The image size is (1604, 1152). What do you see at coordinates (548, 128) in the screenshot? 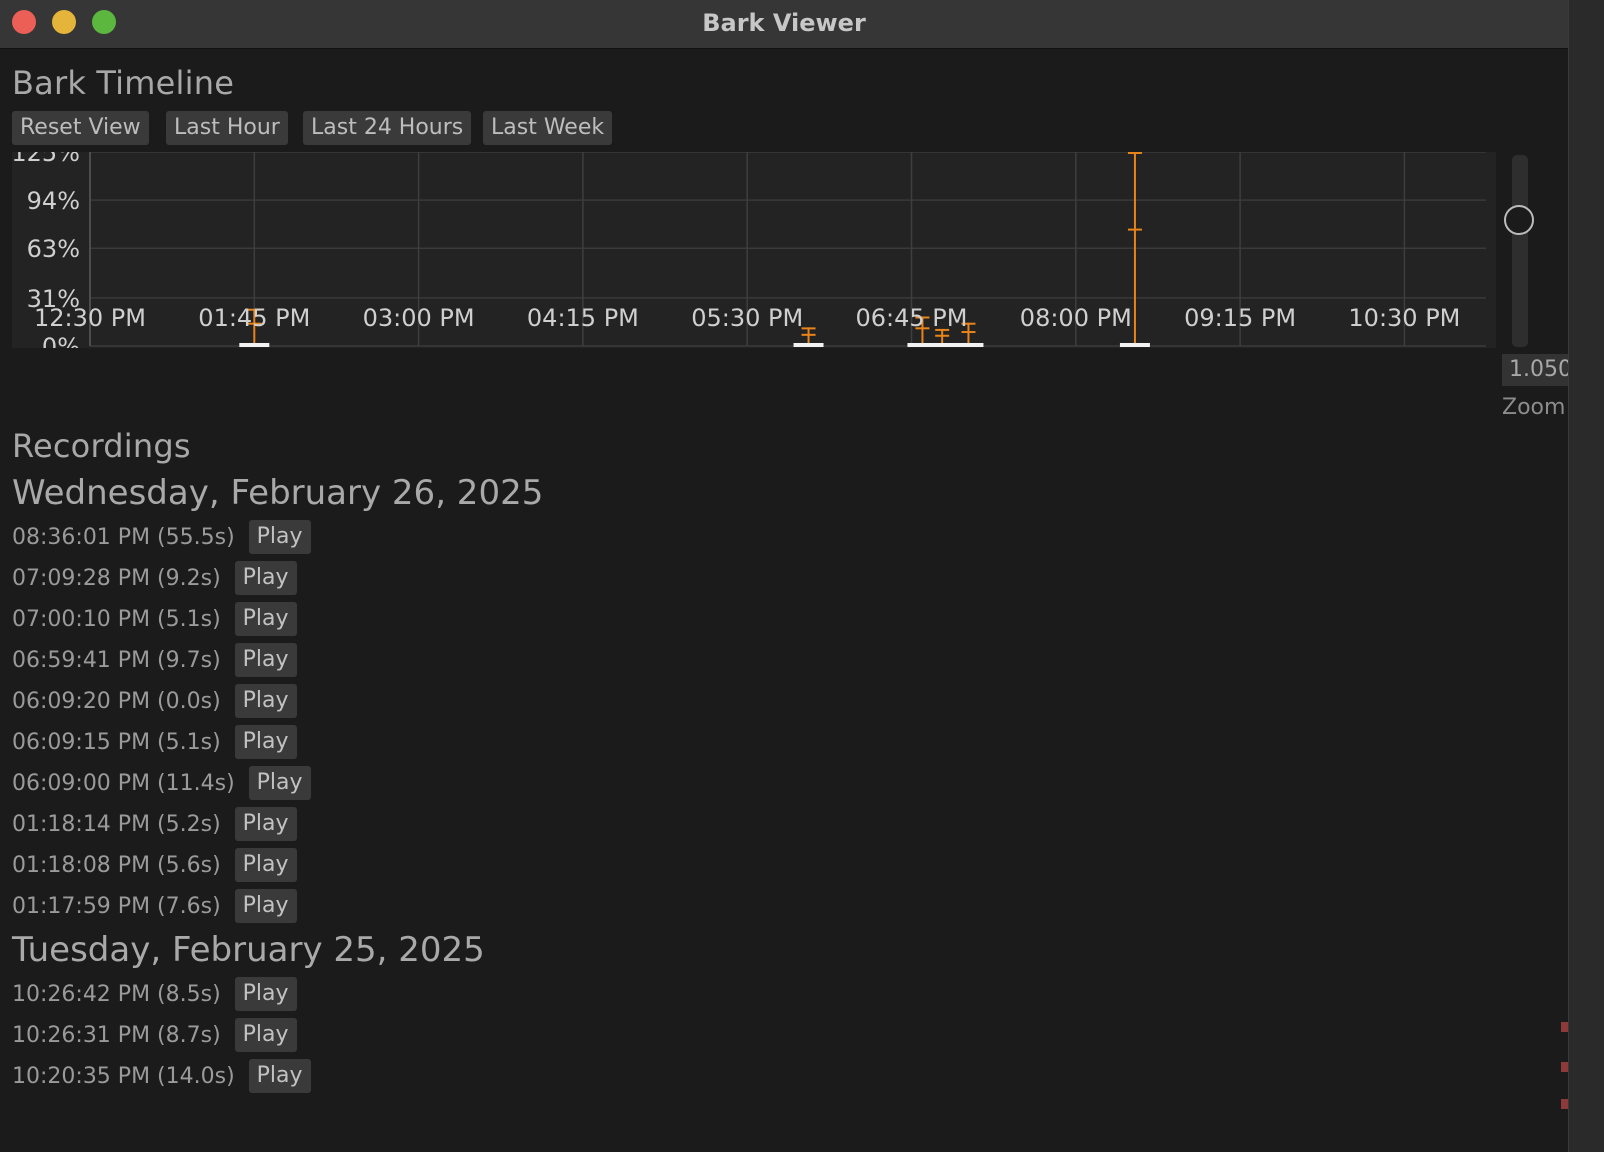
I see `last-week-button: Last Week` at bounding box center [548, 128].